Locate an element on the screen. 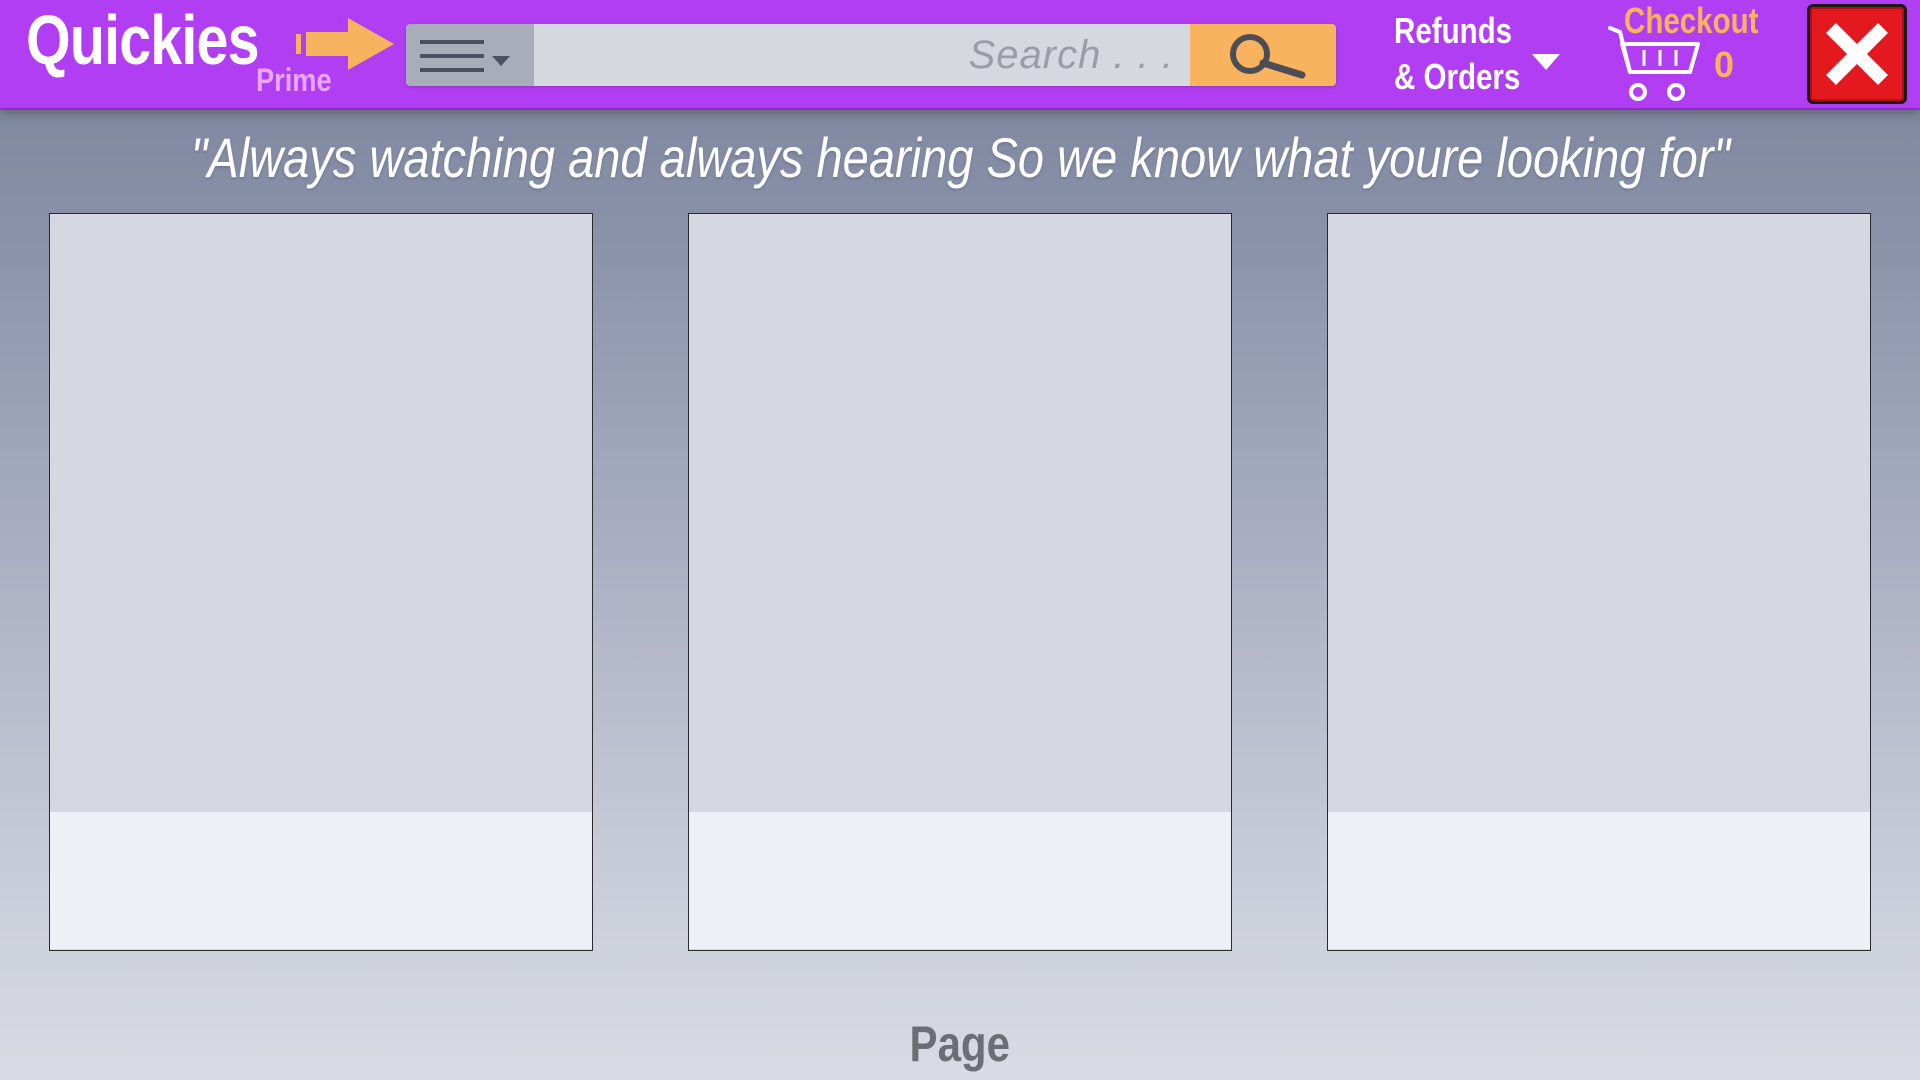 The width and height of the screenshot is (1920, 1080). search-input is located at coordinates (862, 55).